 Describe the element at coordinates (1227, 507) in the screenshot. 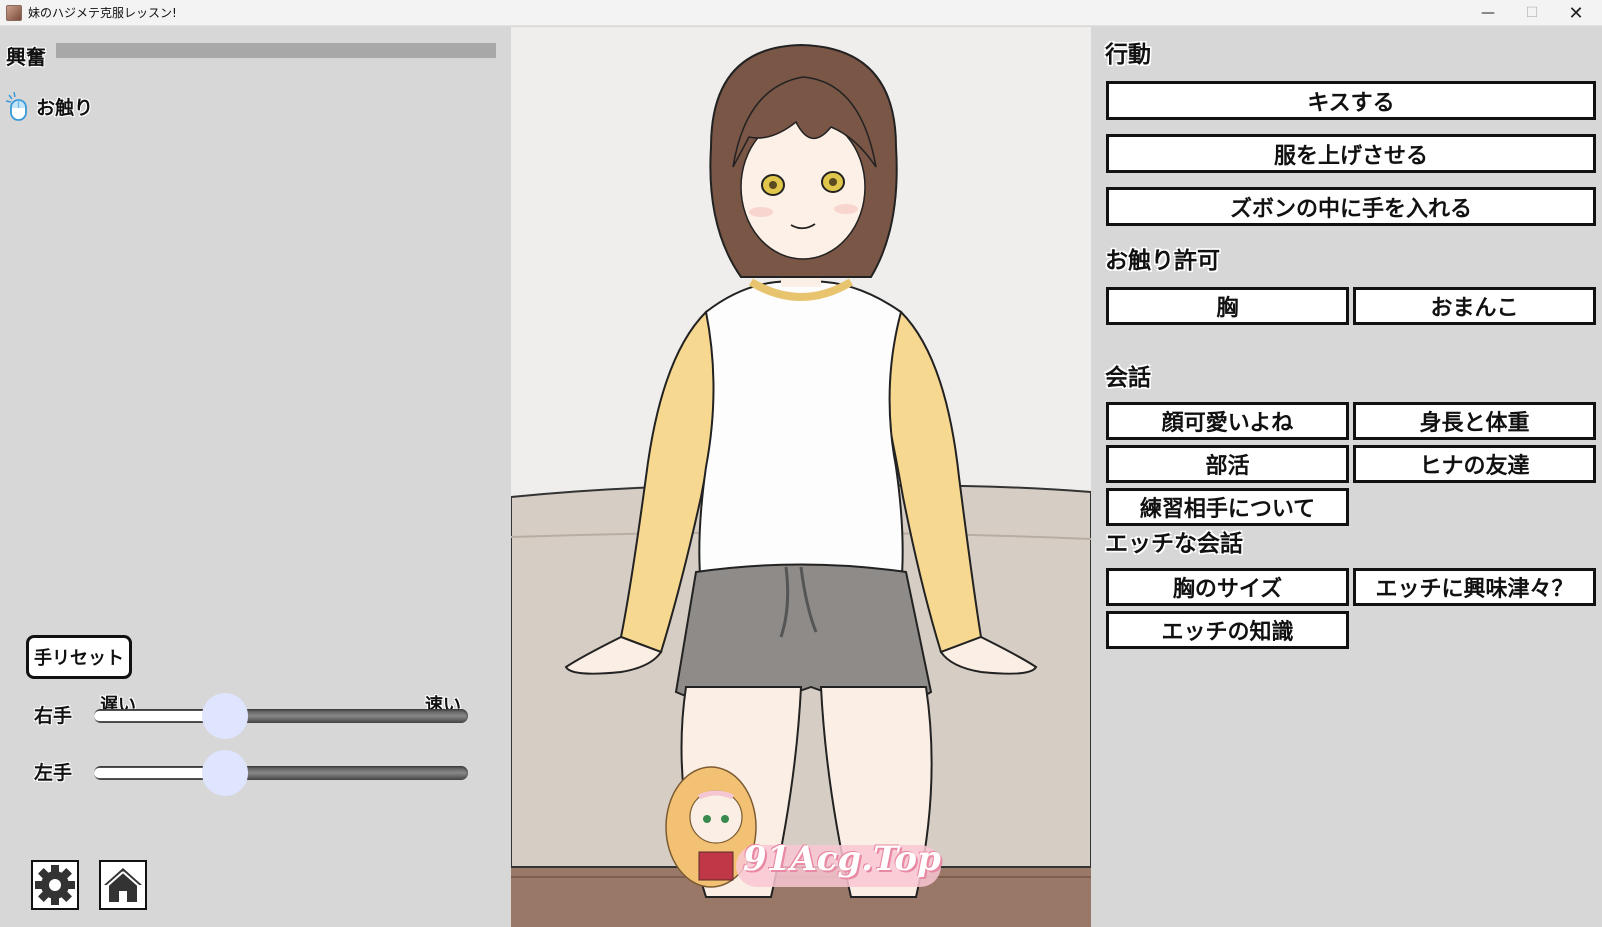

I see `talk-practice-partner-button: 練習相手について` at that location.